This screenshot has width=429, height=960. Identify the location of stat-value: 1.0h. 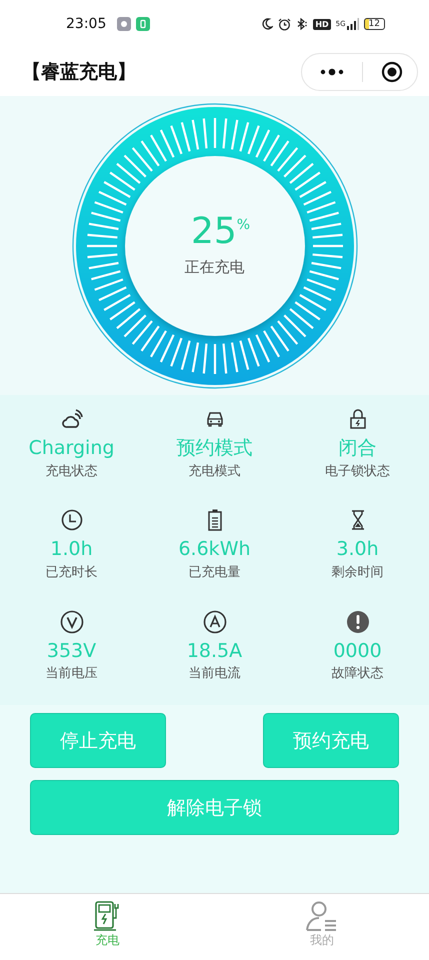
(71, 550).